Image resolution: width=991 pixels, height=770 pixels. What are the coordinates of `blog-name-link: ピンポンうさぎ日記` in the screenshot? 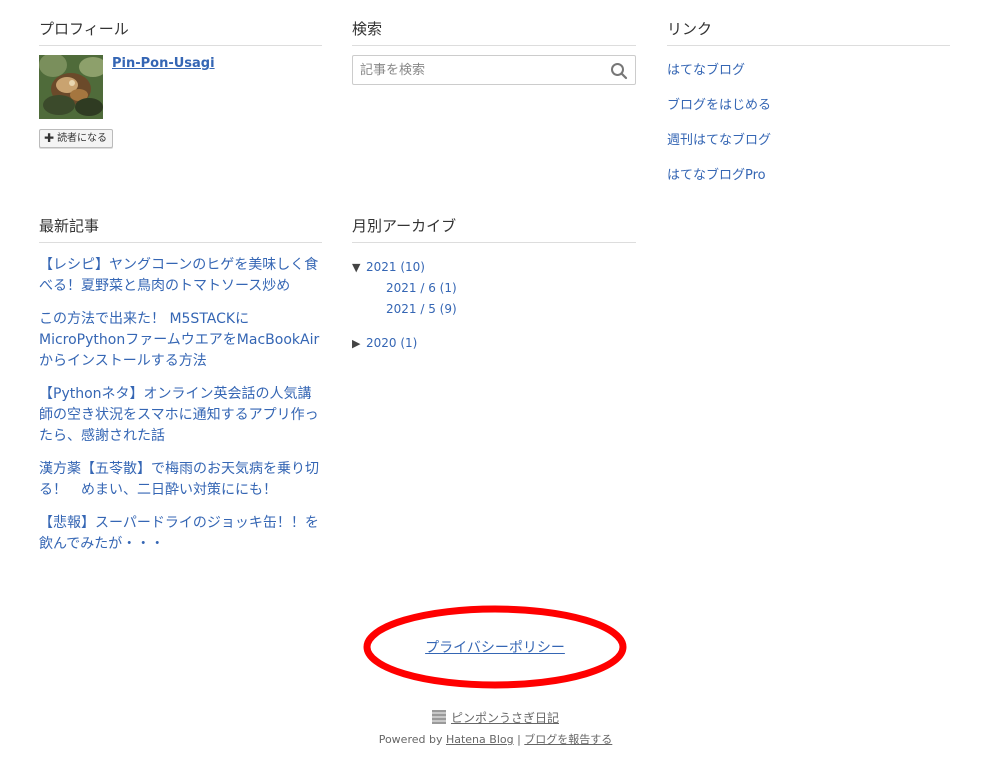 It's located at (505, 718).